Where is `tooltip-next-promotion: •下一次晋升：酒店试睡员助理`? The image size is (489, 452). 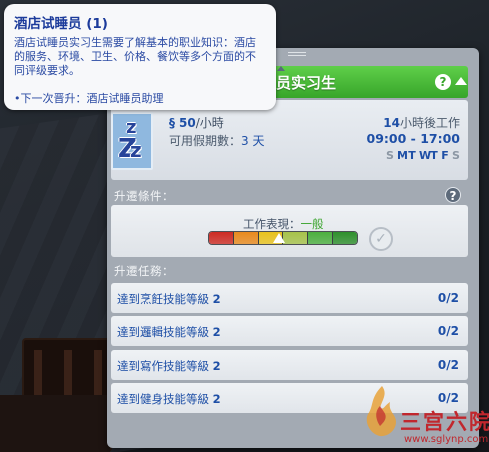
tooltip-next-promotion: •下一次晋升：酒店试睡员助理 is located at coordinates (89, 98).